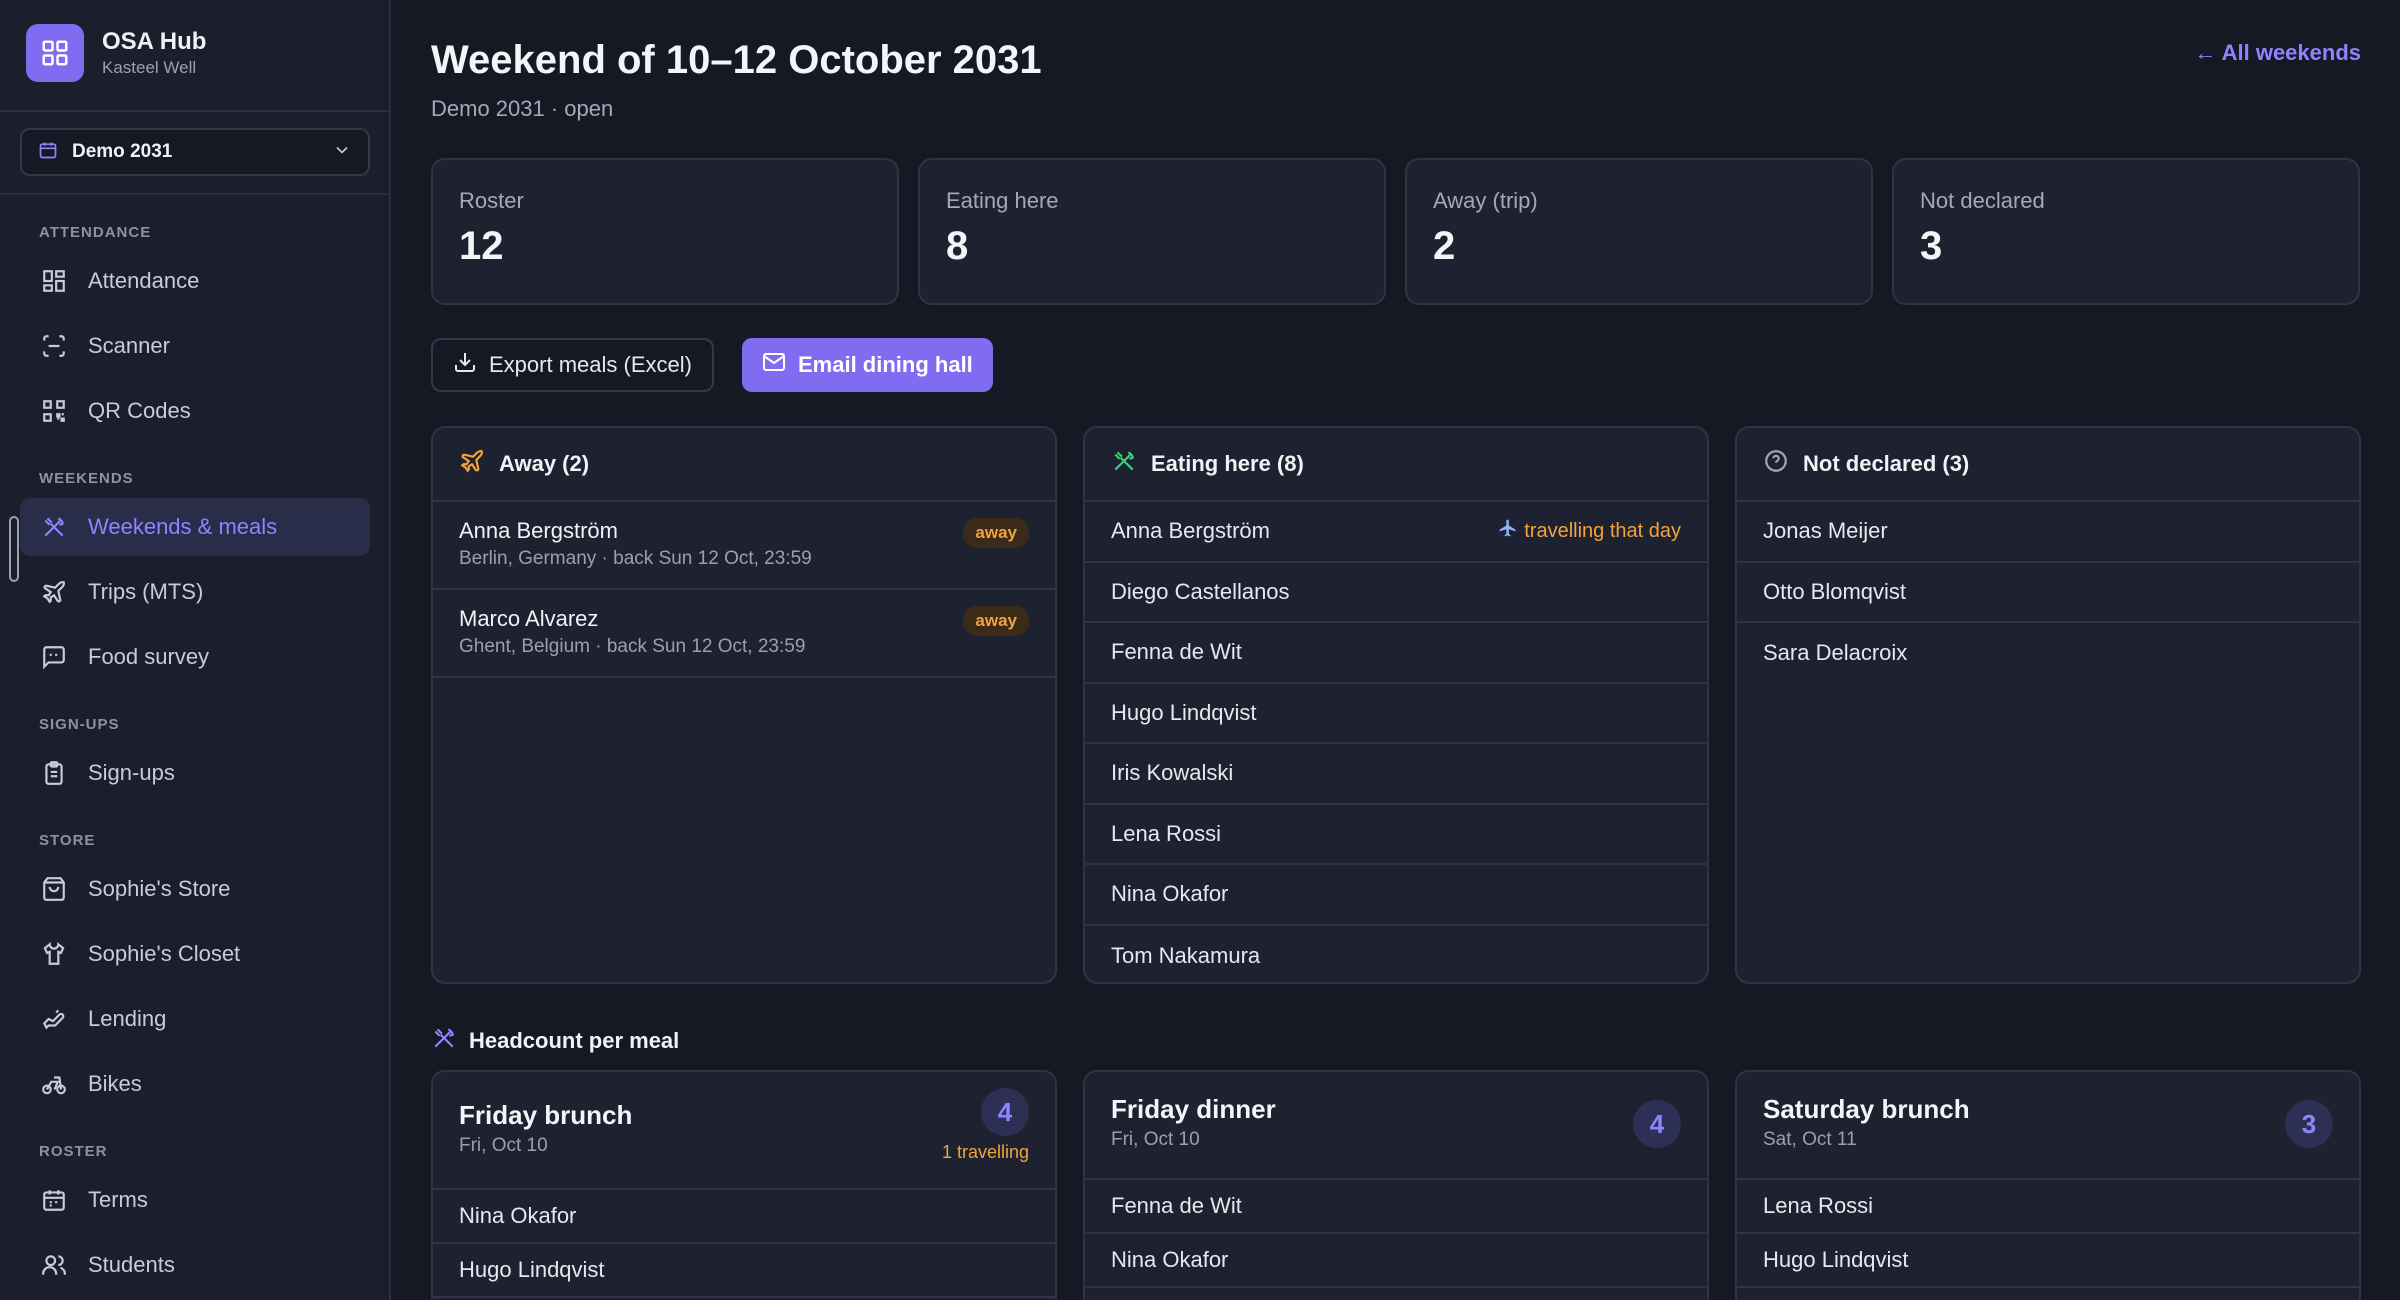  I want to click on student-name: Lena Rossi, so click(1166, 833).